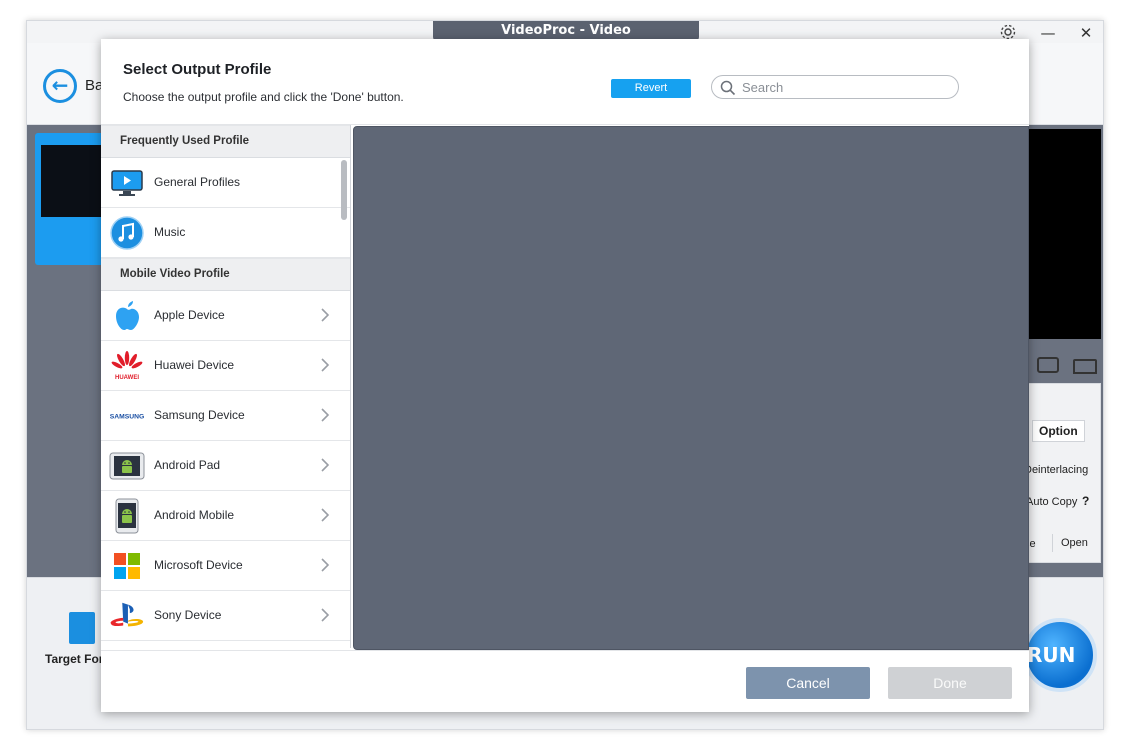 The width and height of the screenshot is (1130, 750). What do you see at coordinates (127, 516) in the screenshot?
I see `android-phone-icon` at bounding box center [127, 516].